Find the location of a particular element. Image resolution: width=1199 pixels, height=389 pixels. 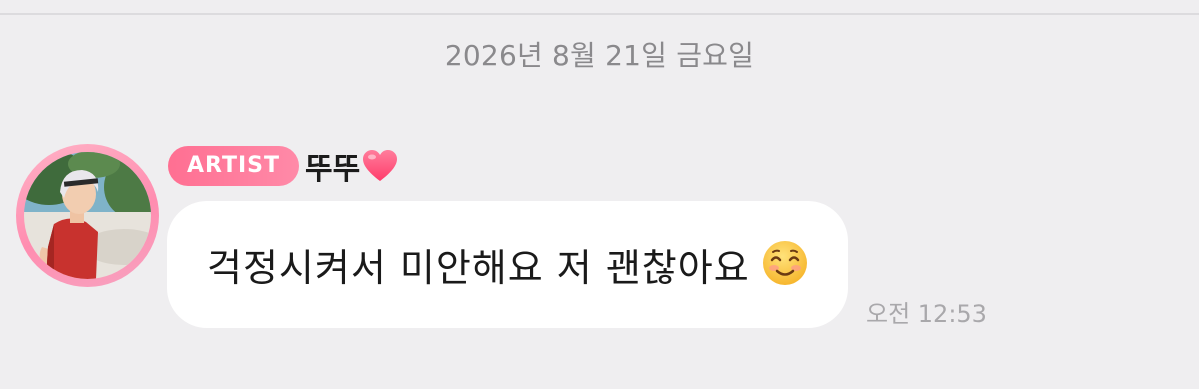

avatar is located at coordinates (87, 215).